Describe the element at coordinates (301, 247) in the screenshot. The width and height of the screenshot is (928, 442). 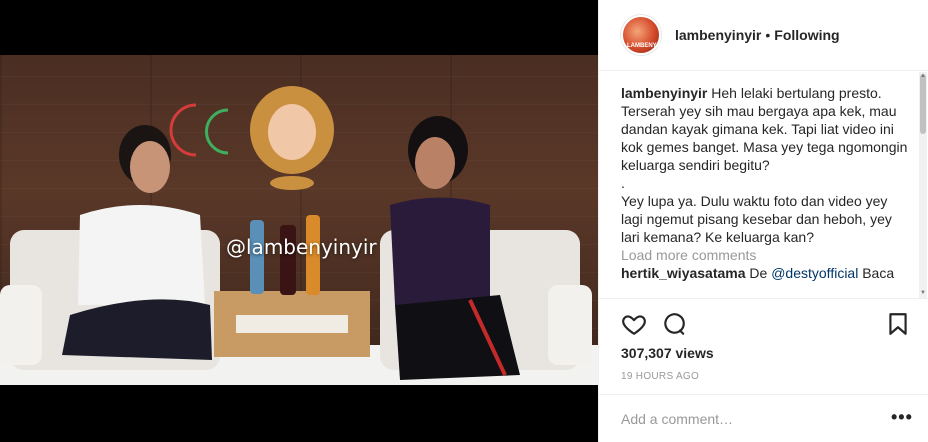
I see `video-watermark: @lambenyinyir` at that location.